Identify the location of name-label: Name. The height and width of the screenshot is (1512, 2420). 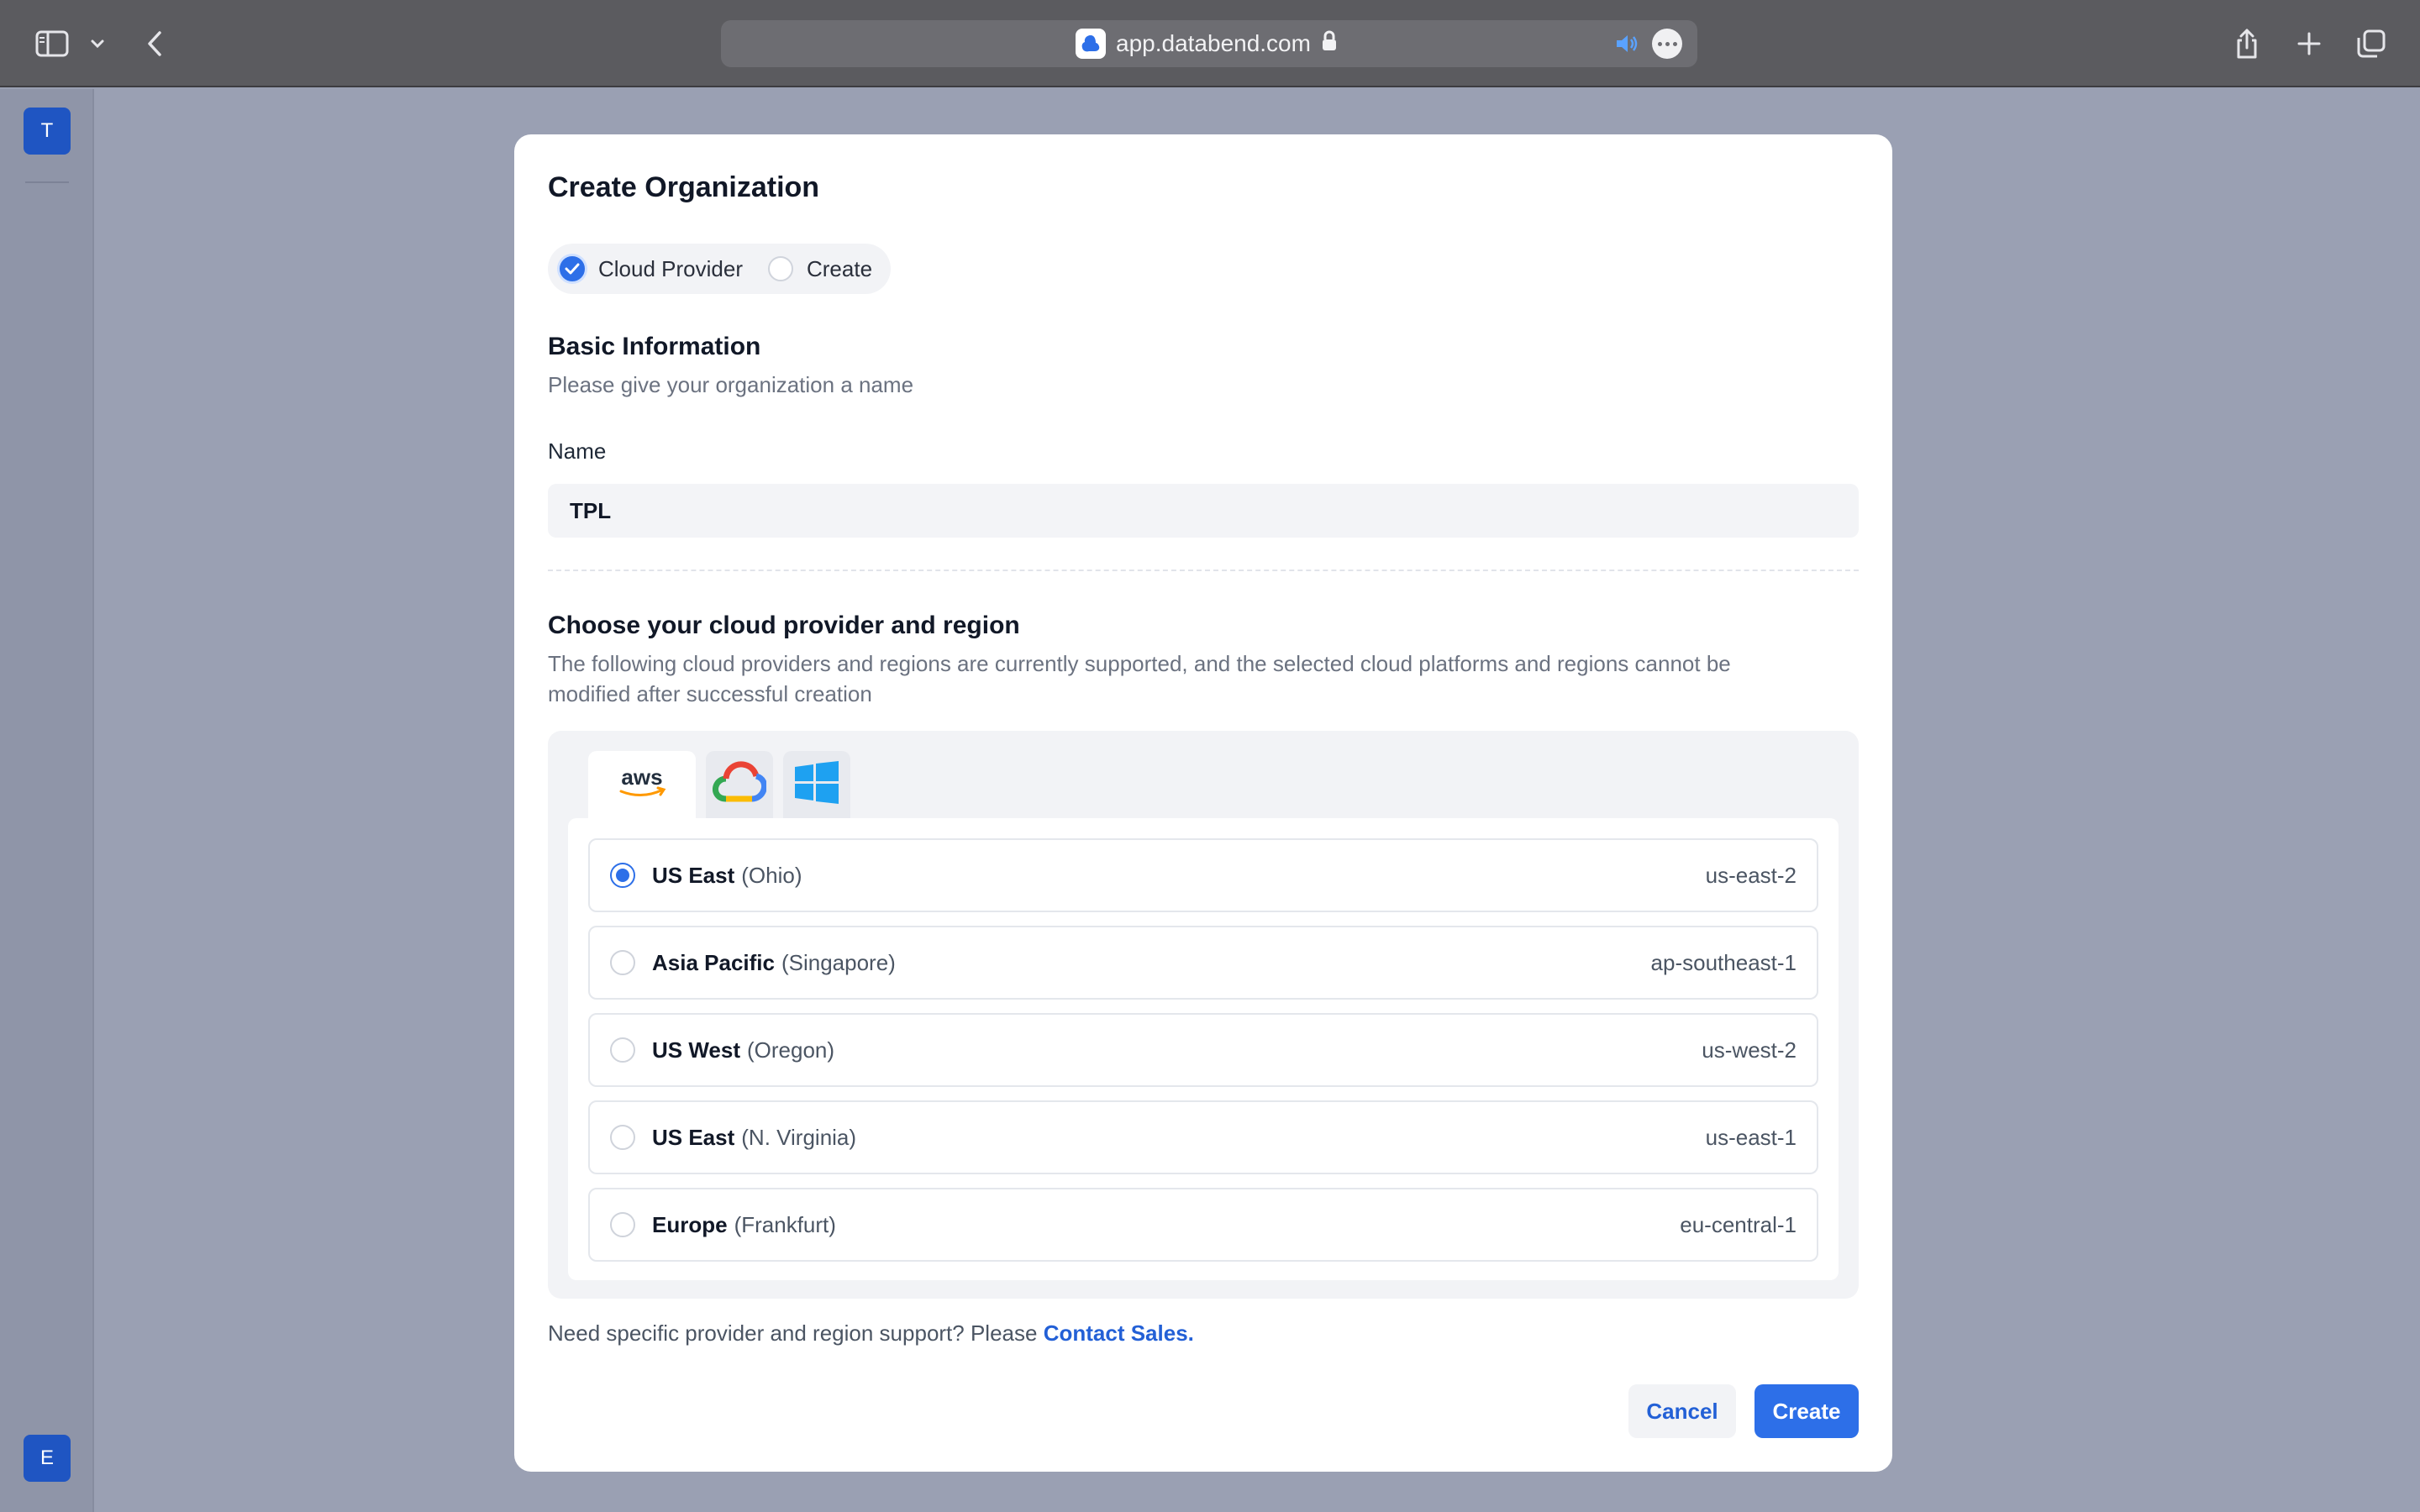
(577, 451).